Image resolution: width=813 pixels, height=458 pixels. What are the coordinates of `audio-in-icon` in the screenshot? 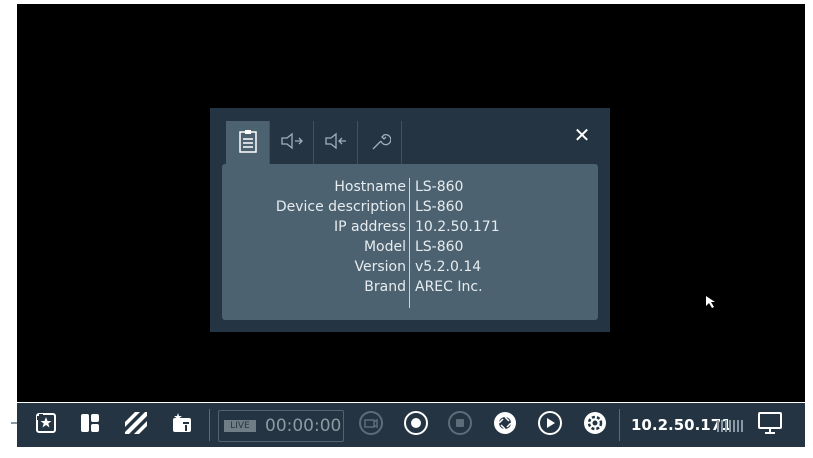 It's located at (292, 143).